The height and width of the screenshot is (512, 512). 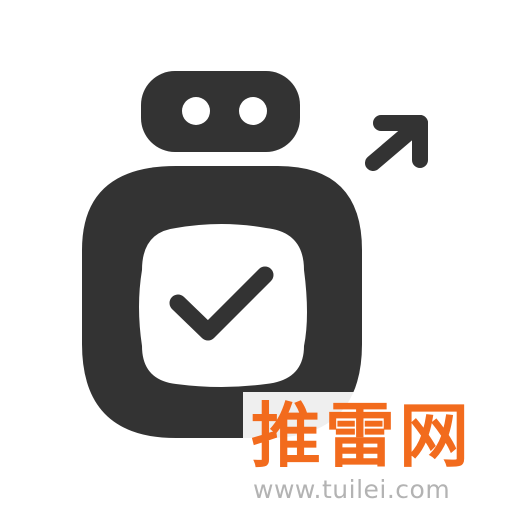 What do you see at coordinates (196, 111) in the screenshot?
I see `robot-left-eye` at bounding box center [196, 111].